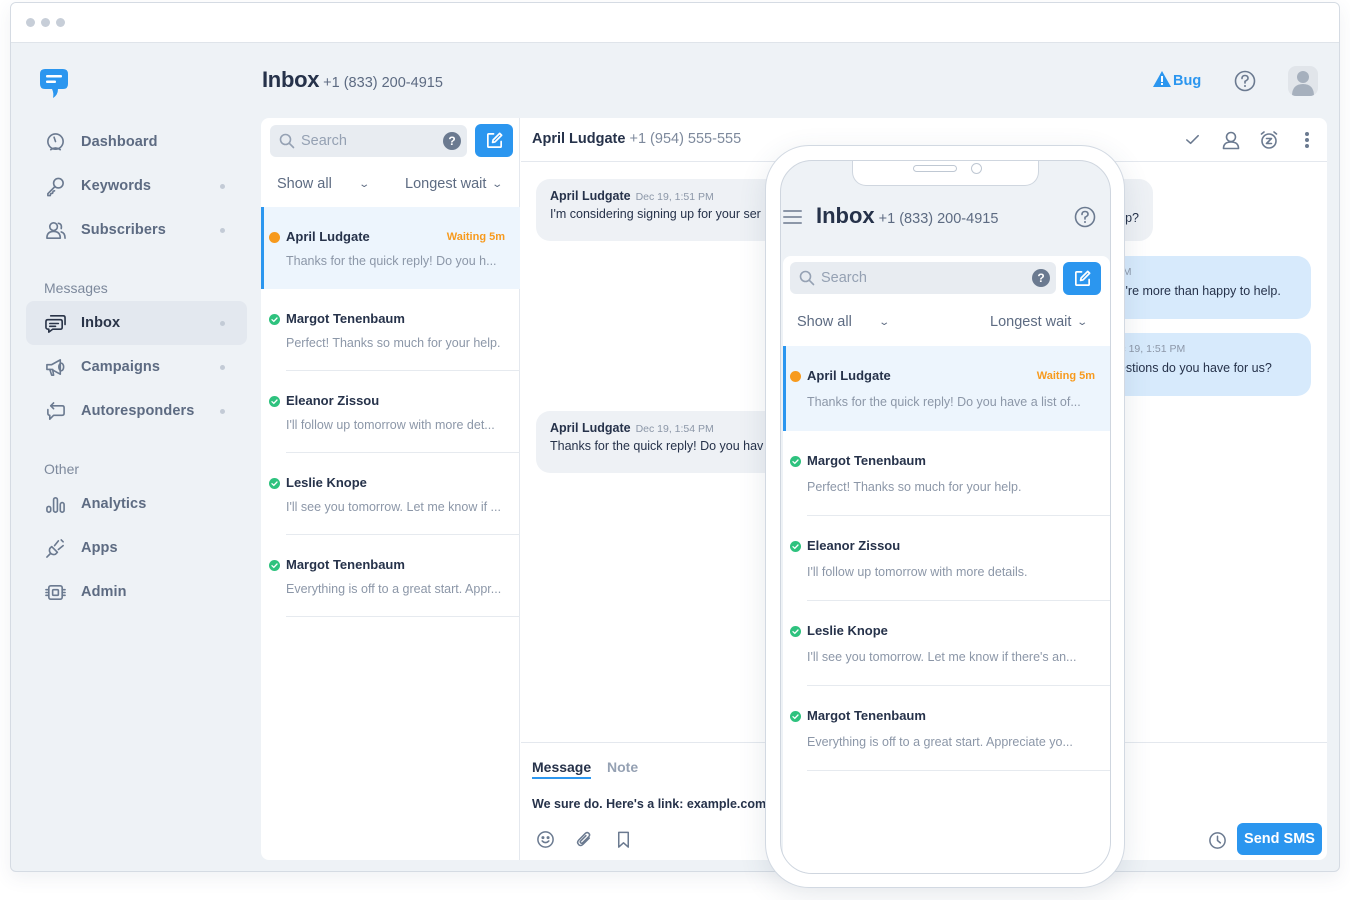 This screenshot has width=1350, height=900. I want to click on mobile-filter-bar: Show all ⌄ Longest wait ⌄, so click(946, 323).